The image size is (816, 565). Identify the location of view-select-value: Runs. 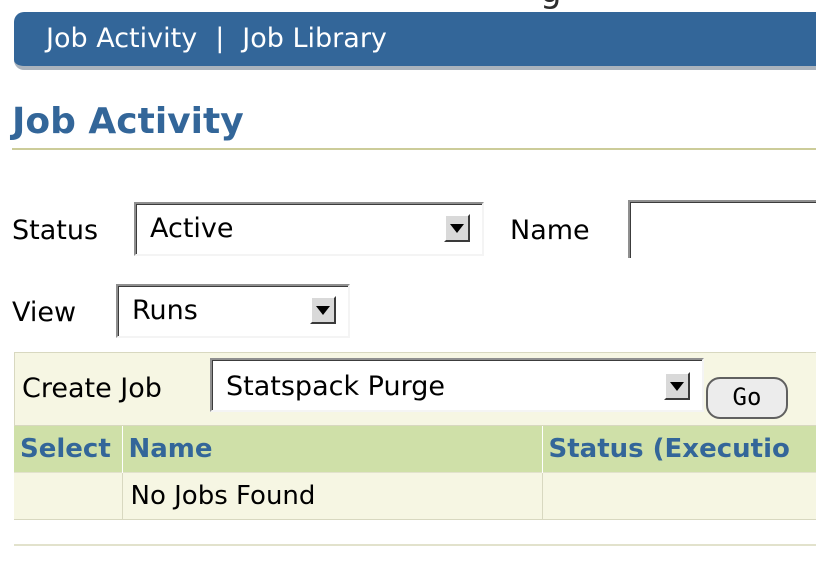
(165, 310).